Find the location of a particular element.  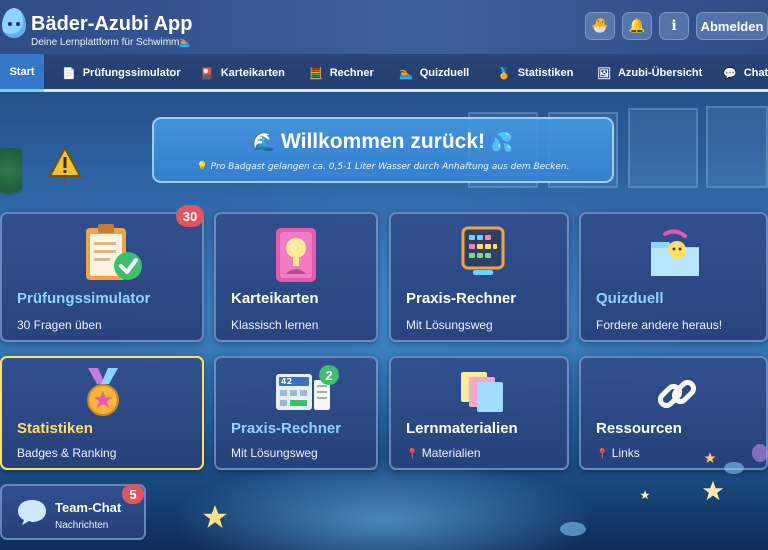

tab-label: Karteikarten is located at coordinates (252, 73).